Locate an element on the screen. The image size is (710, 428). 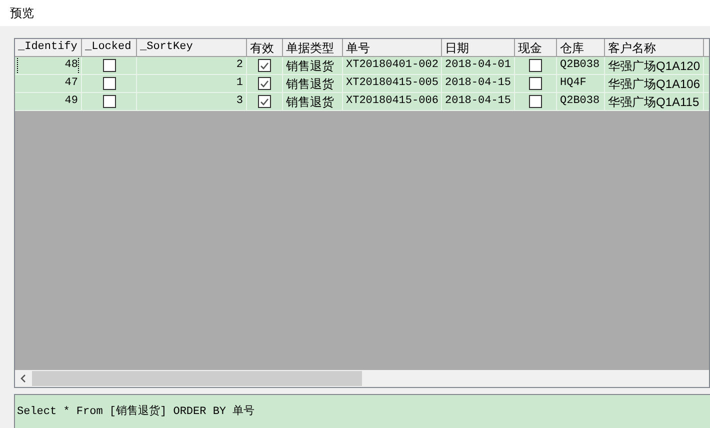
table-cell-text: 华强广场Q1A120 is located at coordinates (654, 66).